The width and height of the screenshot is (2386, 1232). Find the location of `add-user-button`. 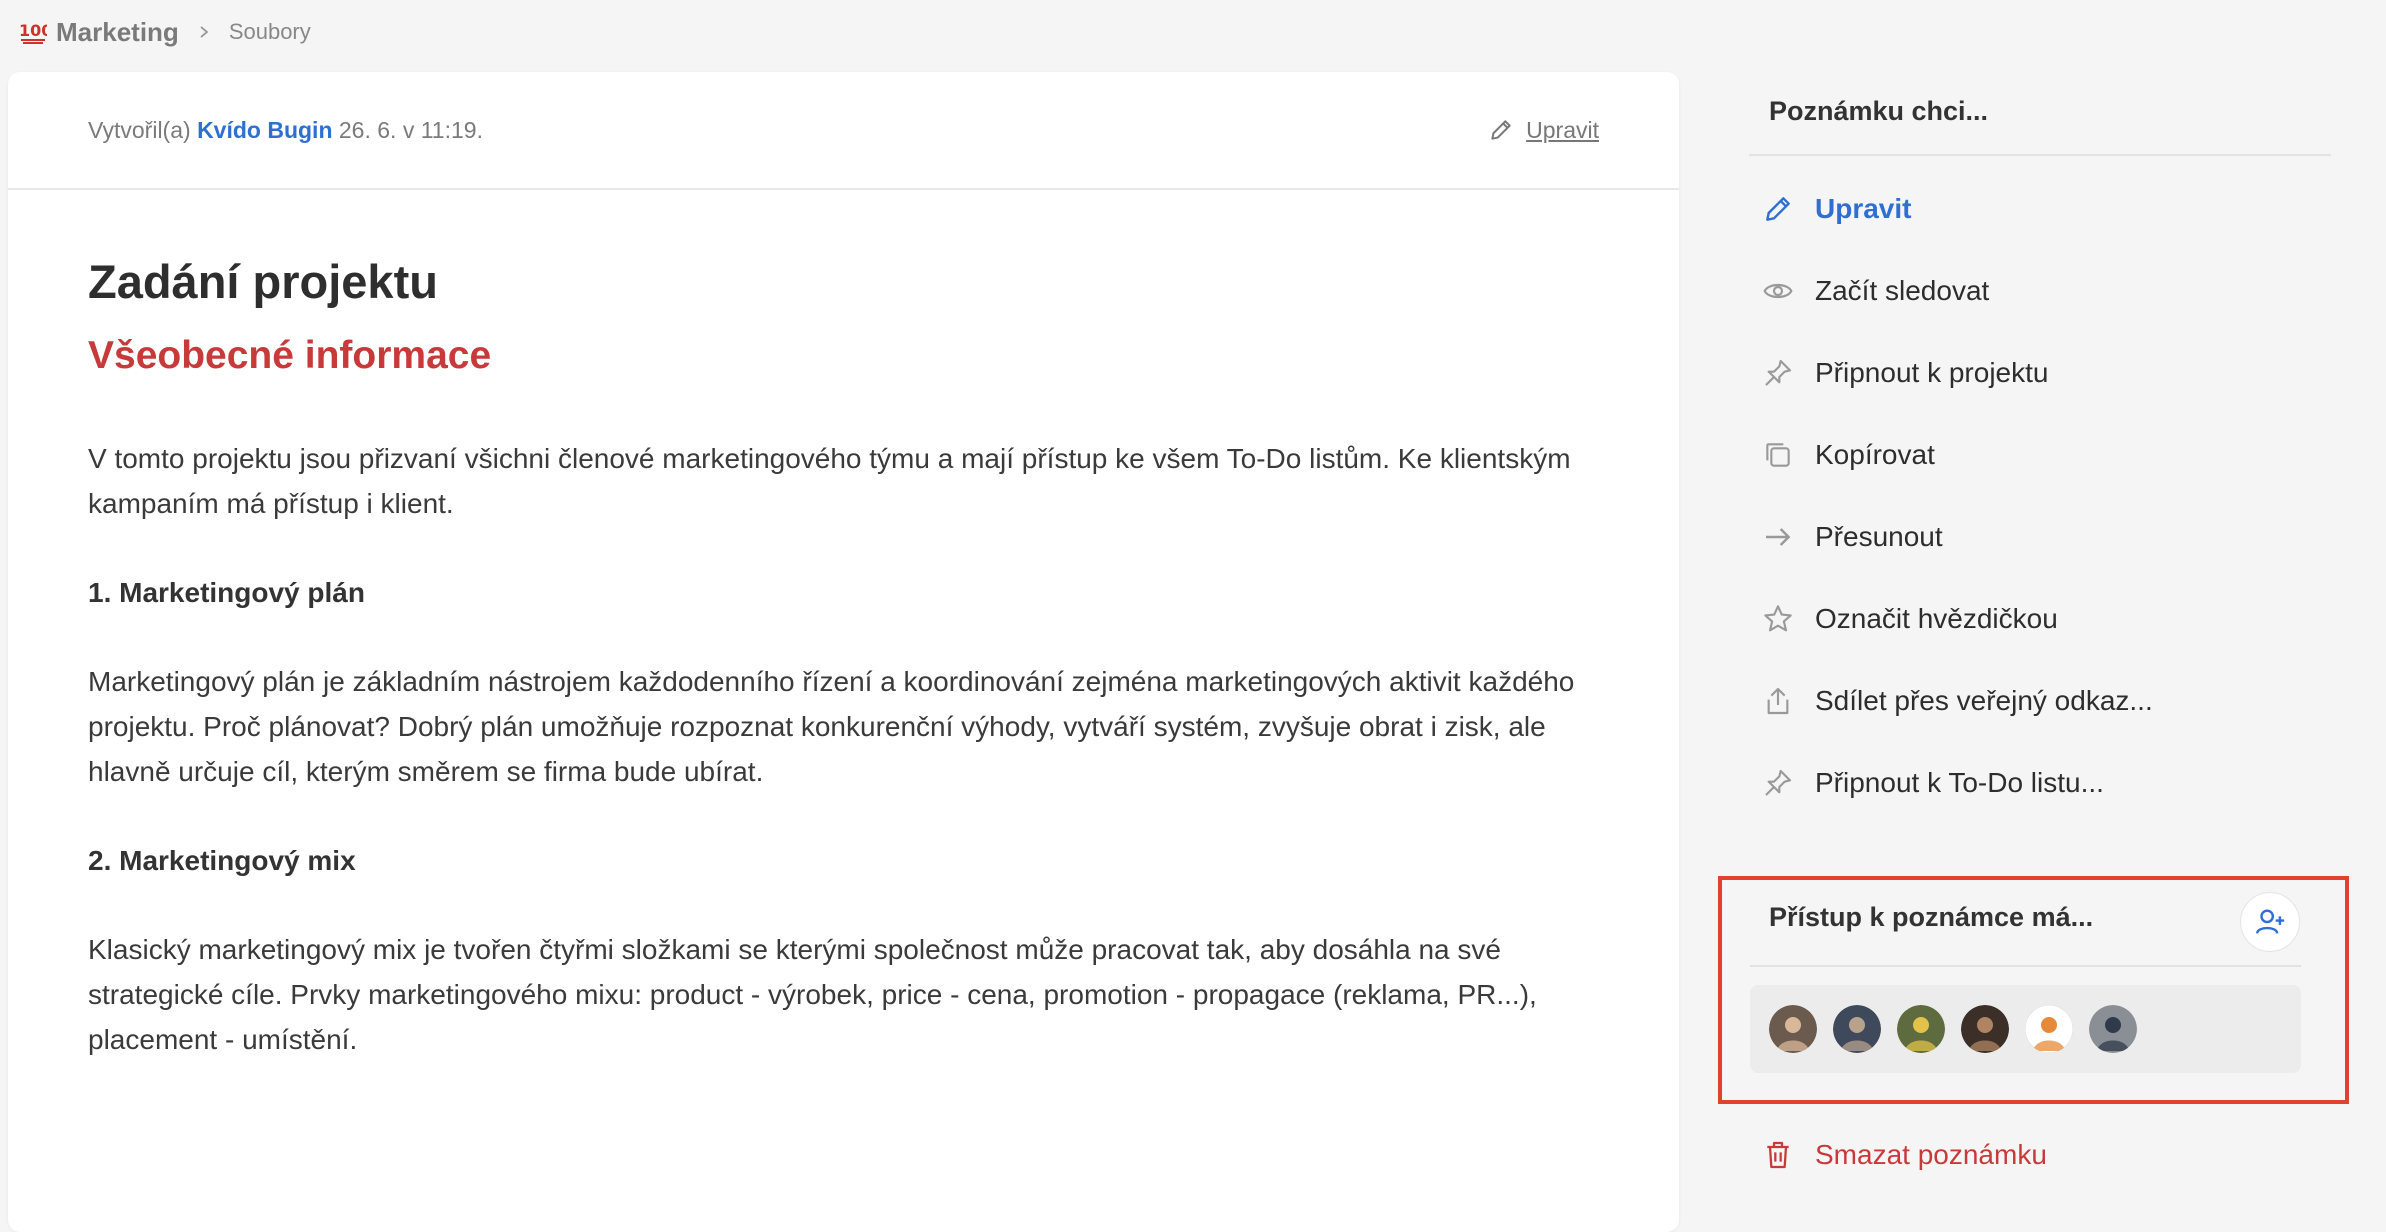

add-user-button is located at coordinates (2270, 922).